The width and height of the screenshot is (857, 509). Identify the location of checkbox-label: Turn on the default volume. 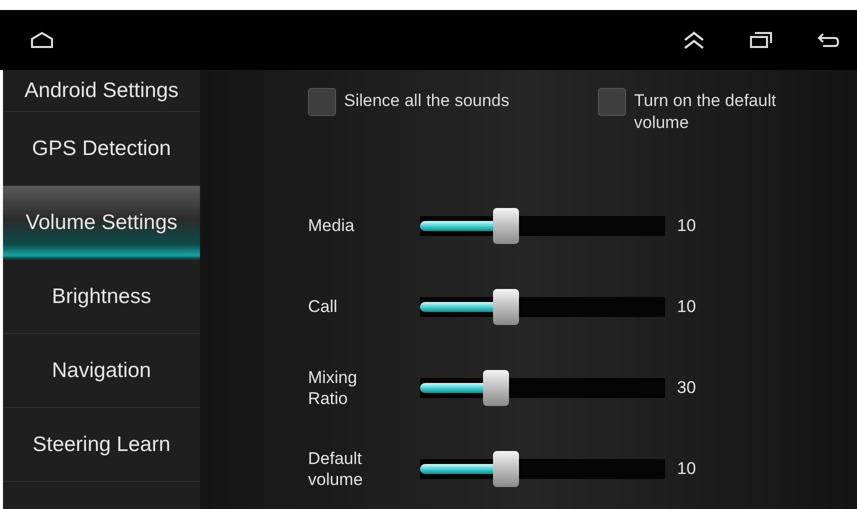
(706, 112).